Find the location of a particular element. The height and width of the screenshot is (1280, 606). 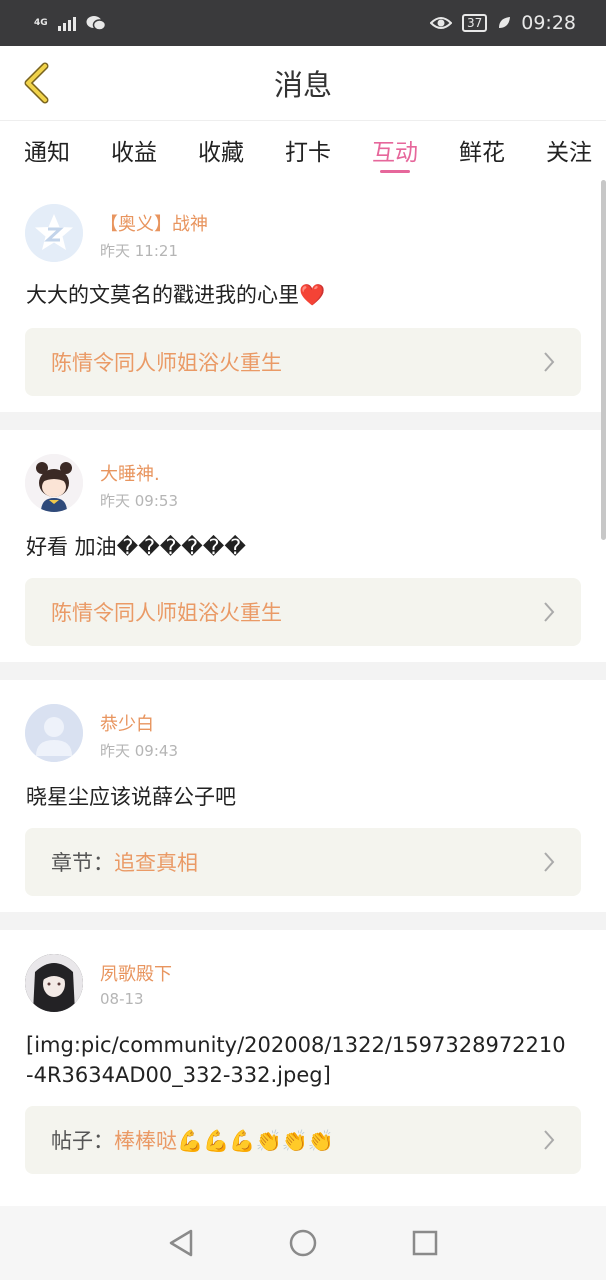

status-right: 37 09:28 is located at coordinates (502, 23).